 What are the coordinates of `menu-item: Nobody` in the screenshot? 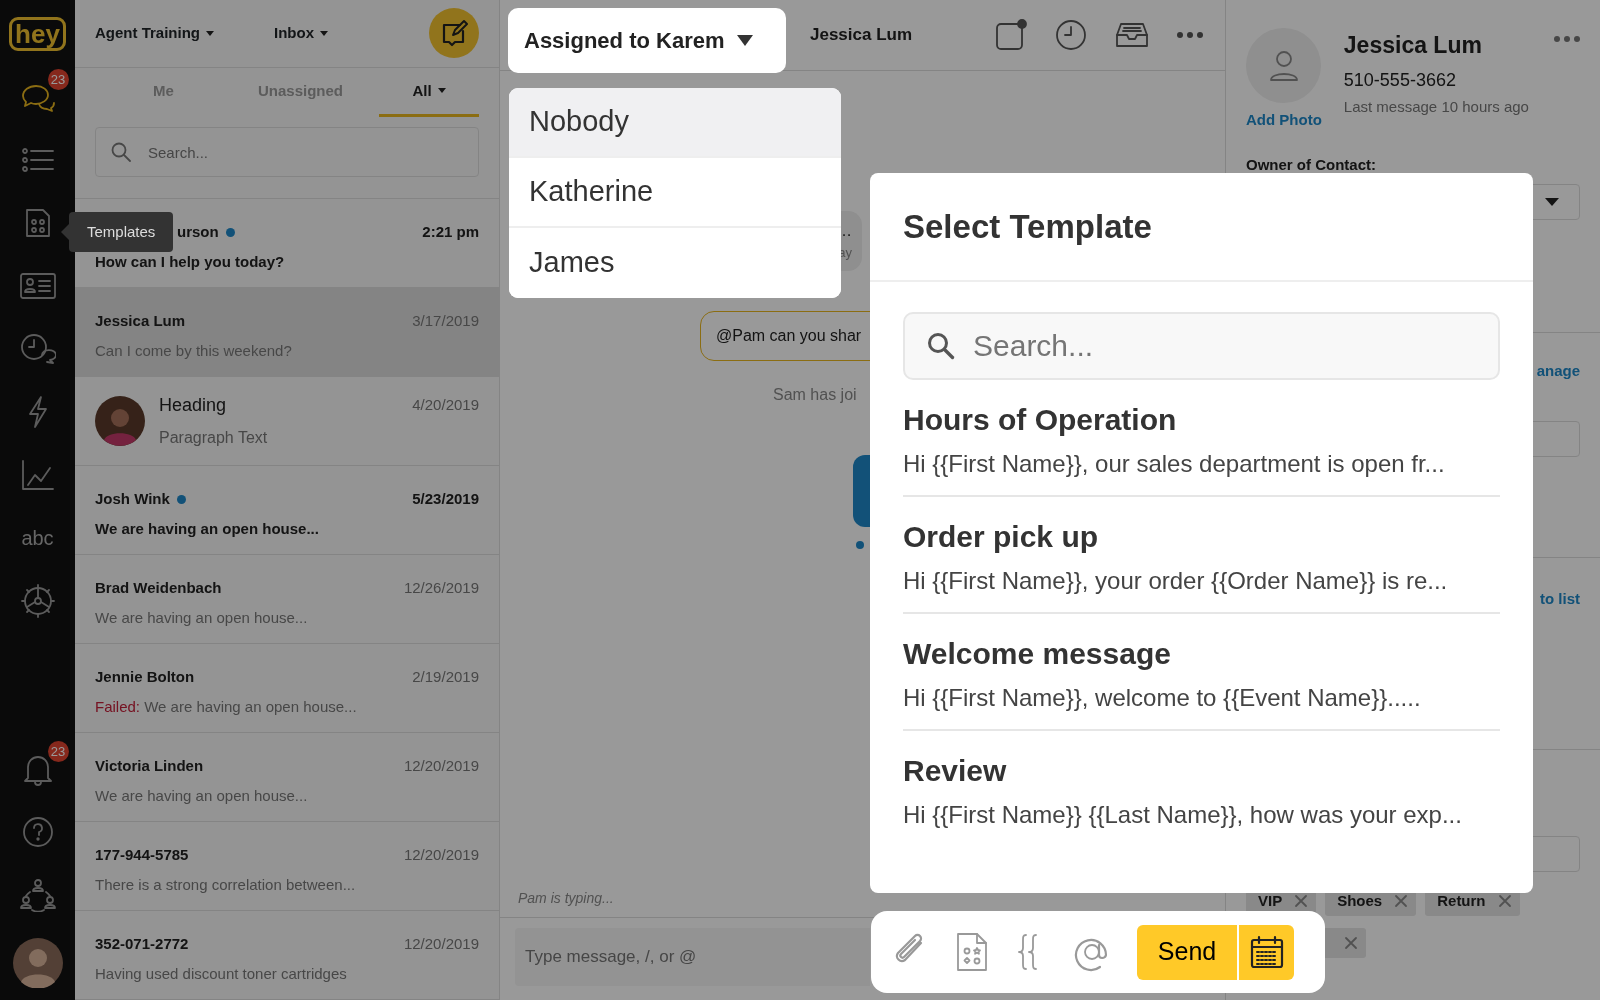 It's located at (675, 123).